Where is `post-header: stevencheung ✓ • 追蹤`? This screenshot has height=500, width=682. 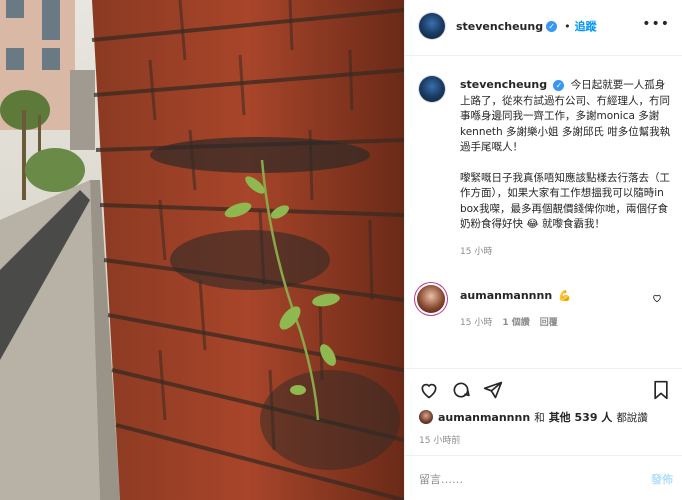
post-header: stevencheung ✓ • 追蹤 is located at coordinates (508, 26).